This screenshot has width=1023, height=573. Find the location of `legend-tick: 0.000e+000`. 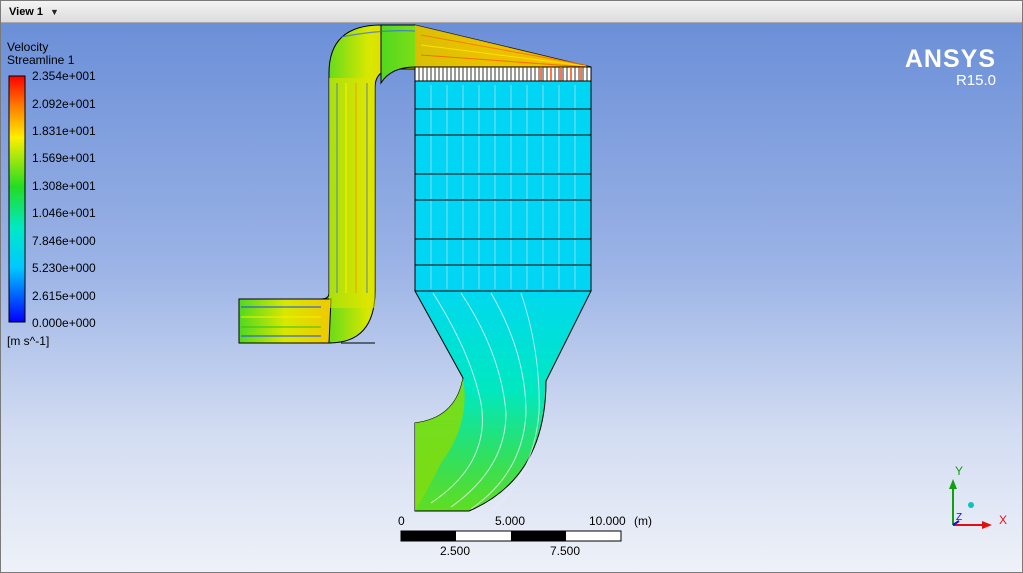

legend-tick: 0.000e+000 is located at coordinates (64, 323).